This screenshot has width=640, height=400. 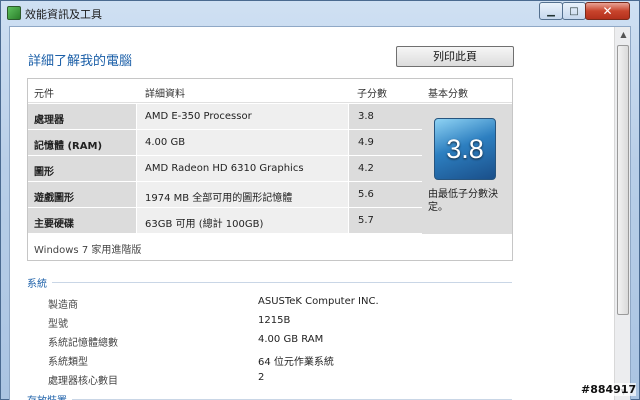 What do you see at coordinates (198, 116) in the screenshot?
I see `component-detail: AMD E-350 Processor` at bounding box center [198, 116].